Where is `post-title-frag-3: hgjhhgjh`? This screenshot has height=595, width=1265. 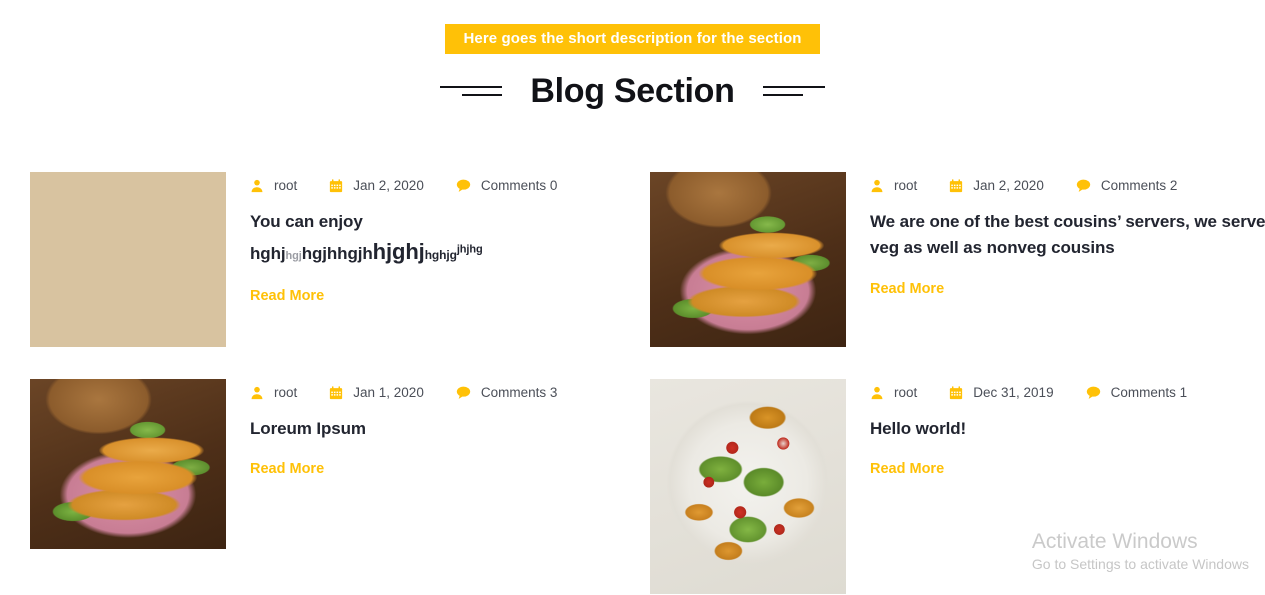 post-title-frag-3: hgjhhgjh is located at coordinates (337, 254).